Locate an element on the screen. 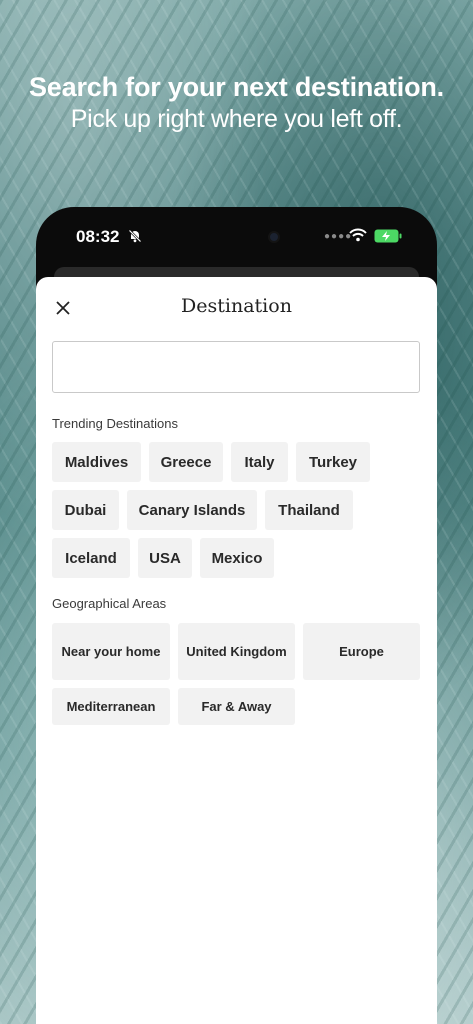  promo-title: Search for your next destination. is located at coordinates (236, 87).